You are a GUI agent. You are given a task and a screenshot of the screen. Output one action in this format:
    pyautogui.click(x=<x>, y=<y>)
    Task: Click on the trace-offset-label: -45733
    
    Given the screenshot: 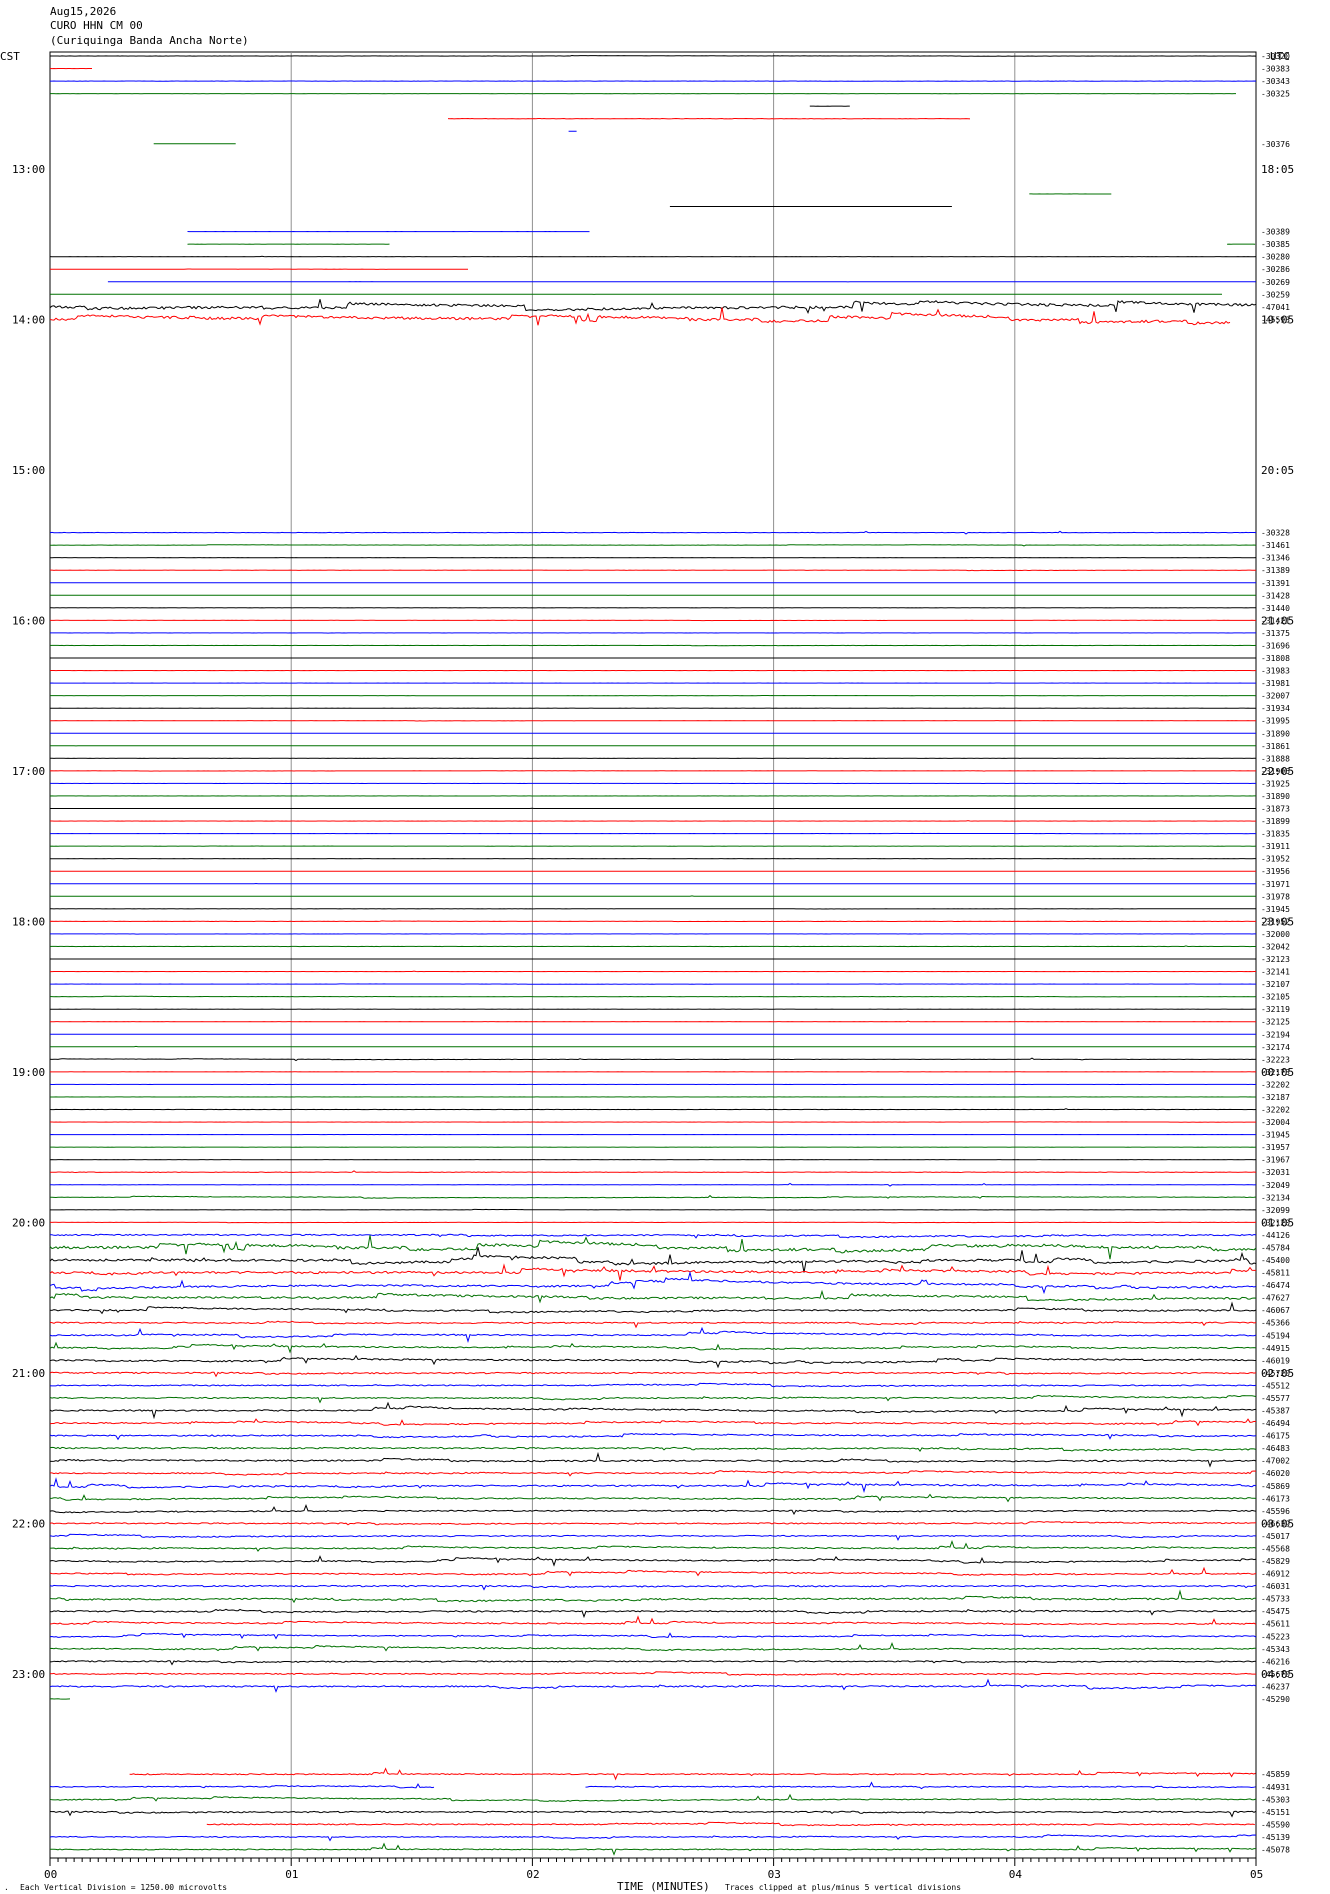 What is the action you would take?
    pyautogui.click(x=1275, y=1599)
    